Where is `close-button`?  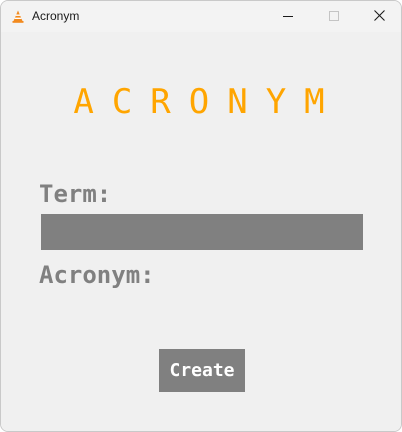 close-button is located at coordinates (378, 16).